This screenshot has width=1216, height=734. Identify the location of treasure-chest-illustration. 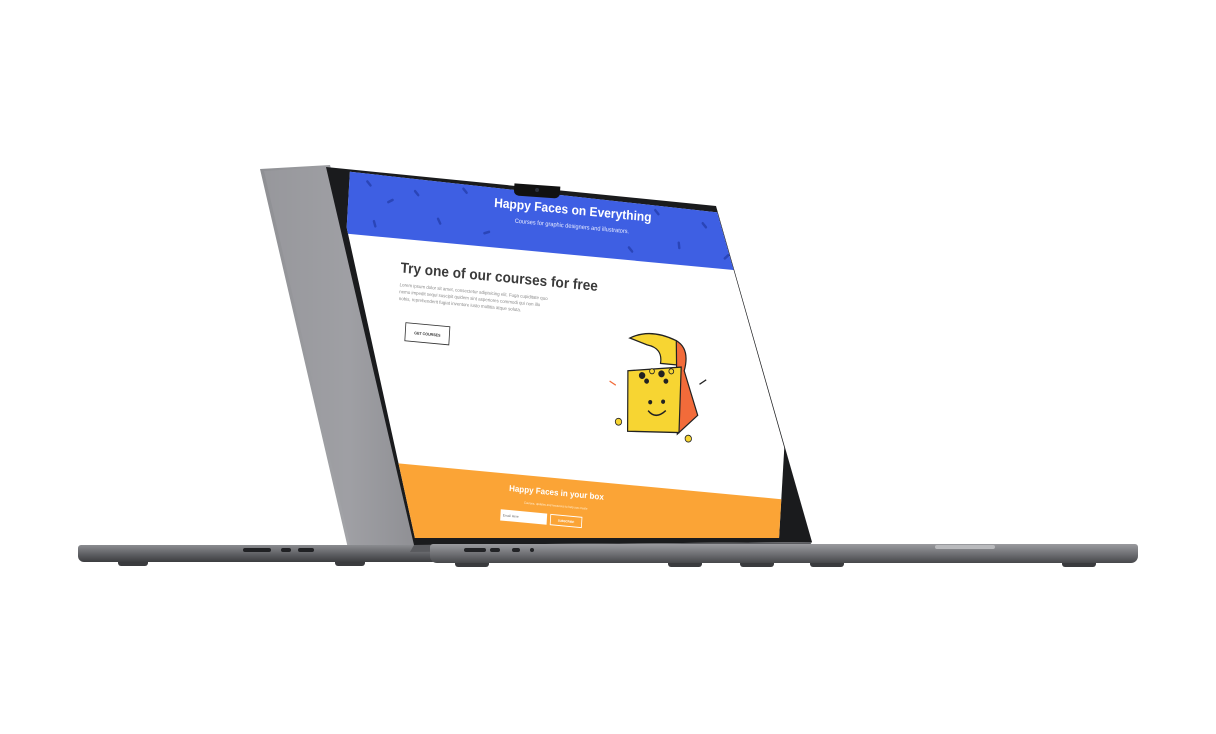
(658, 387).